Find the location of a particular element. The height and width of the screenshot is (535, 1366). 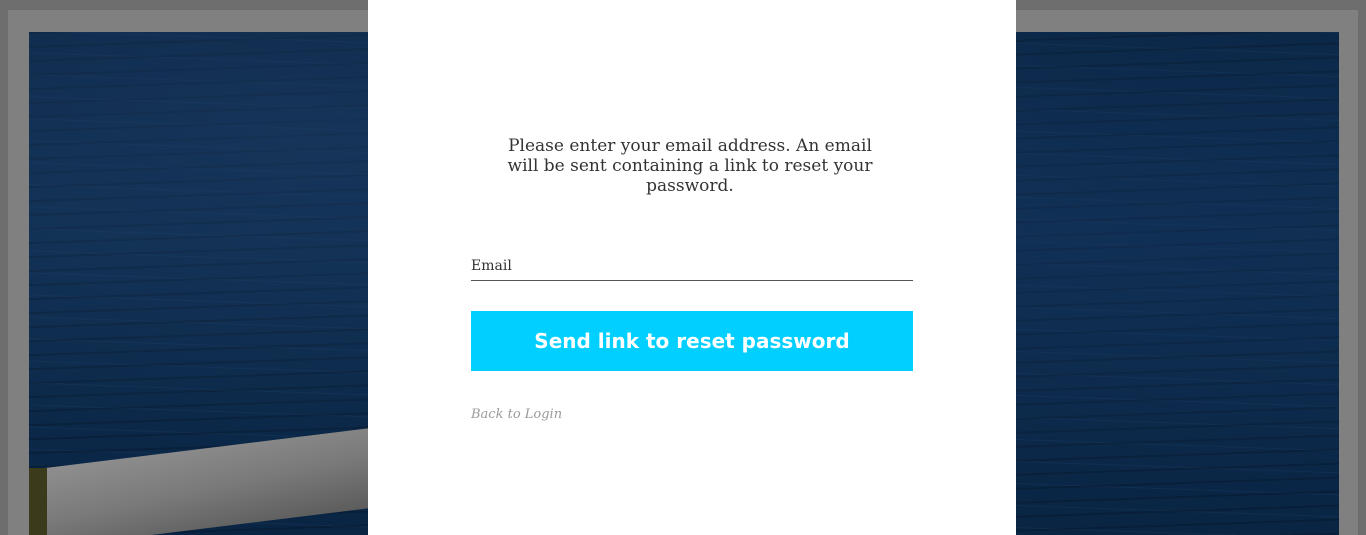

background-pier-edge is located at coordinates (38, 501).